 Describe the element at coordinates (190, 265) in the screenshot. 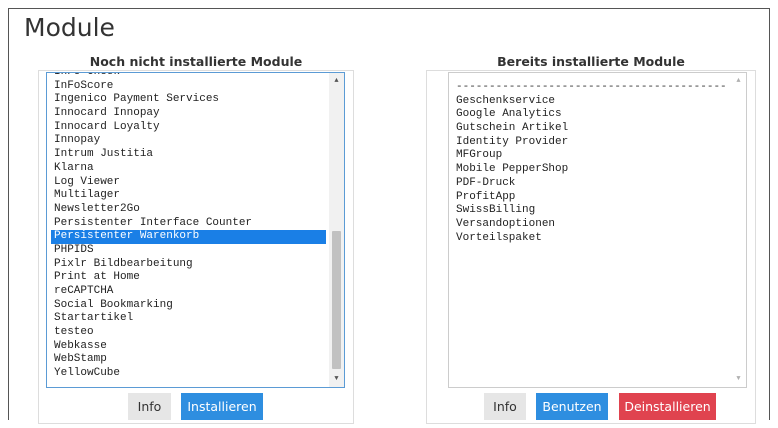

I see `list-item: Pixlr Bildbearbeitung` at that location.